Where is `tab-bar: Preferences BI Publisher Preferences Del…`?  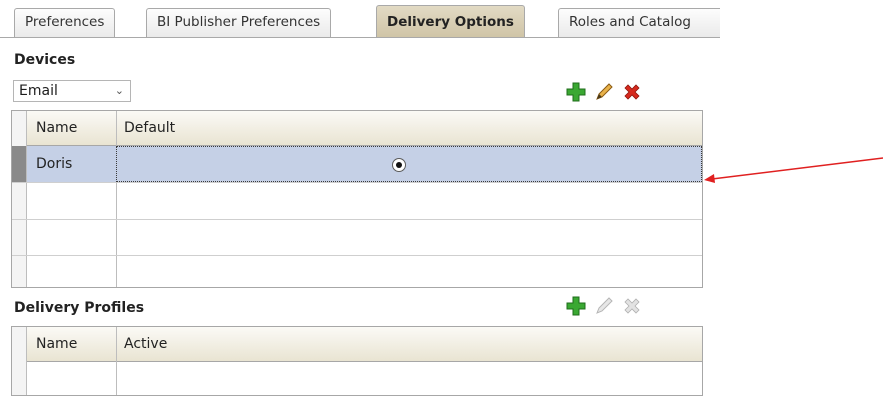 tab-bar: Preferences BI Publisher Preferences Del… is located at coordinates (360, 19).